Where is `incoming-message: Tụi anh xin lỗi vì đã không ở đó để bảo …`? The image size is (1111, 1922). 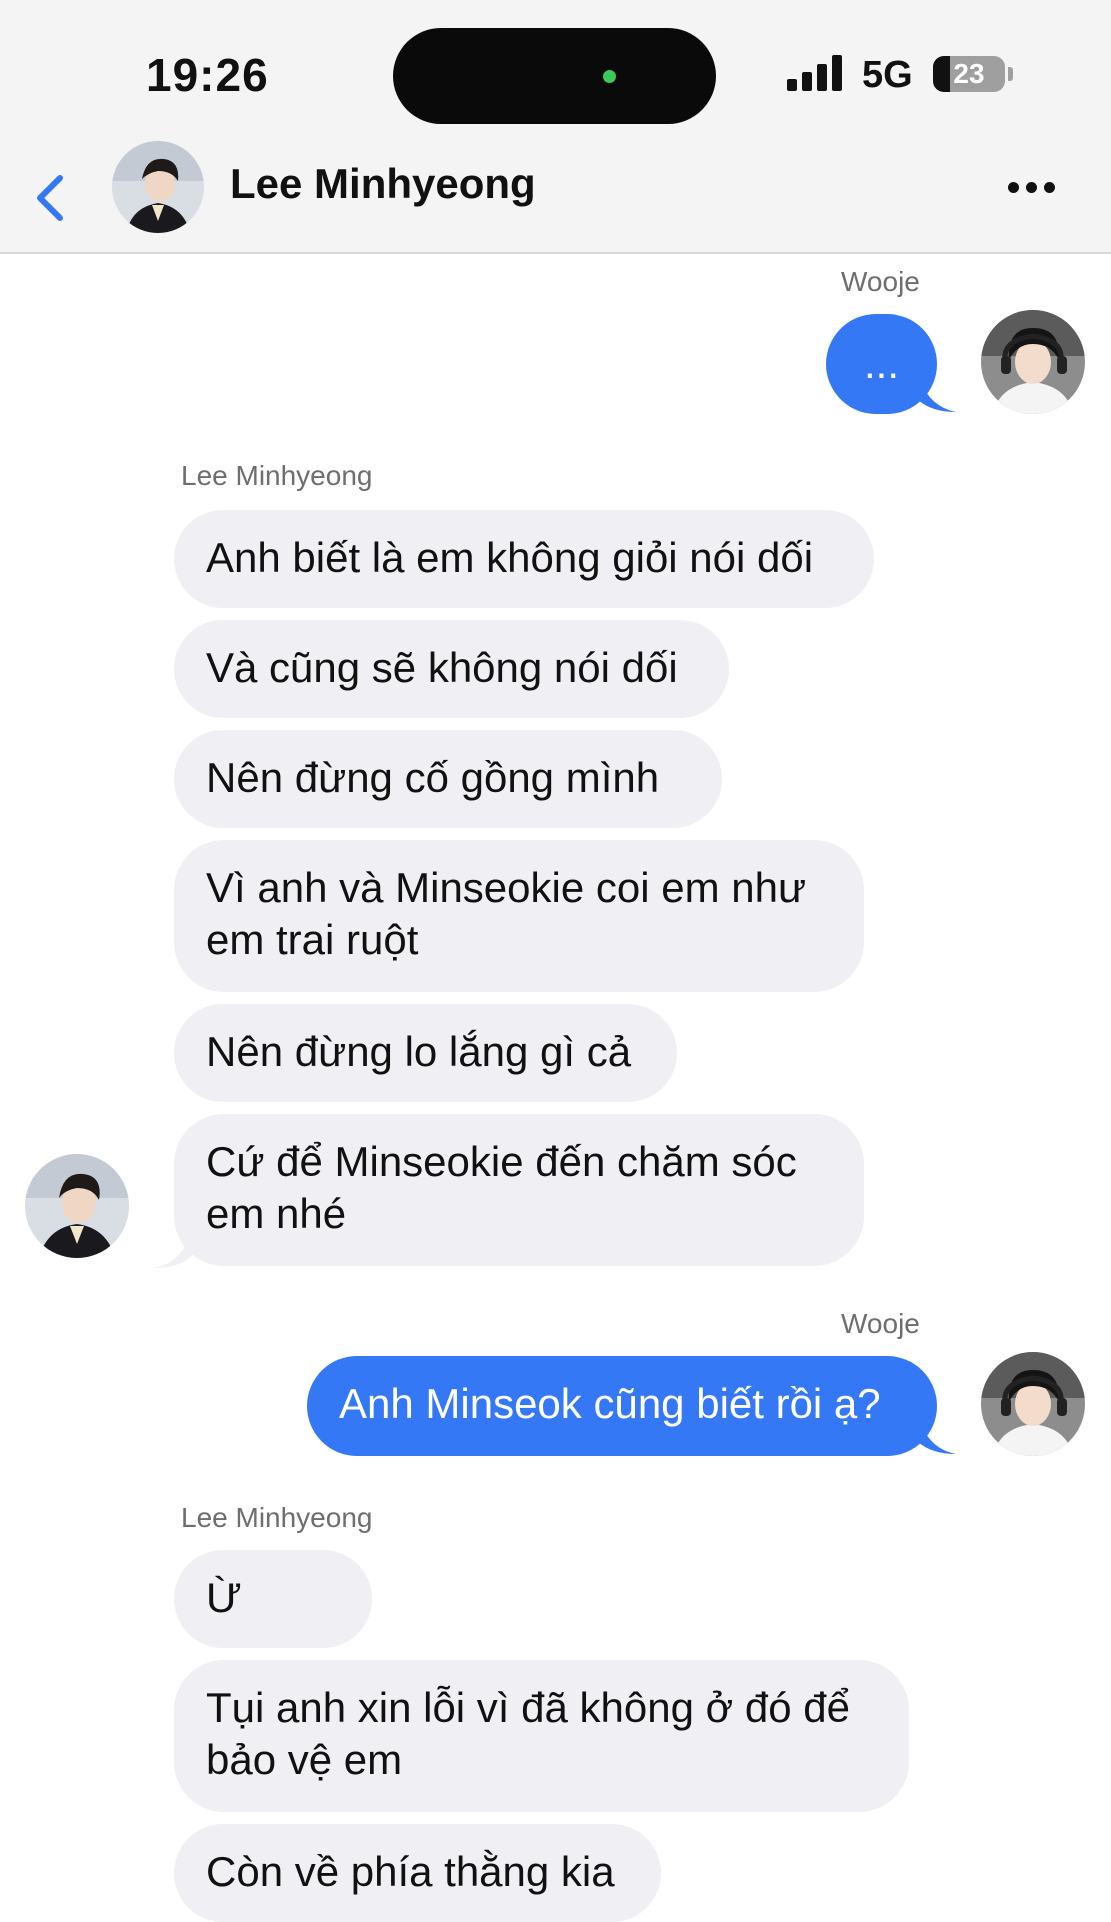 incoming-message: Tụi anh xin lỗi vì đã không ở đó để bảo … is located at coordinates (541, 1736).